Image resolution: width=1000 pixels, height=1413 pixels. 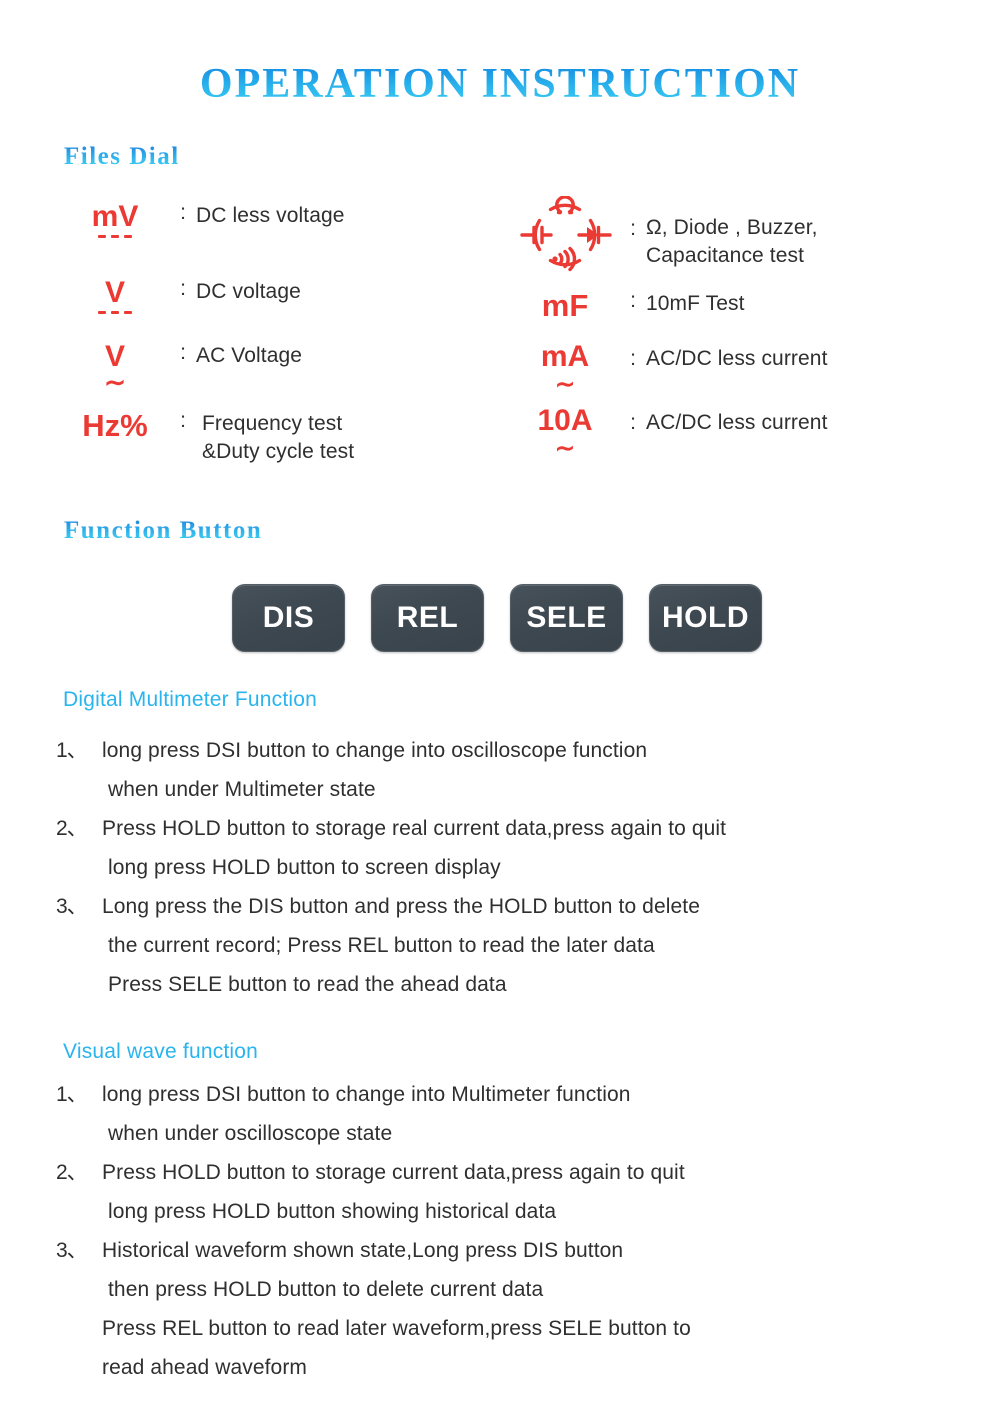 I want to click on list-item: when under Multimeter state, so click(x=506, y=789).